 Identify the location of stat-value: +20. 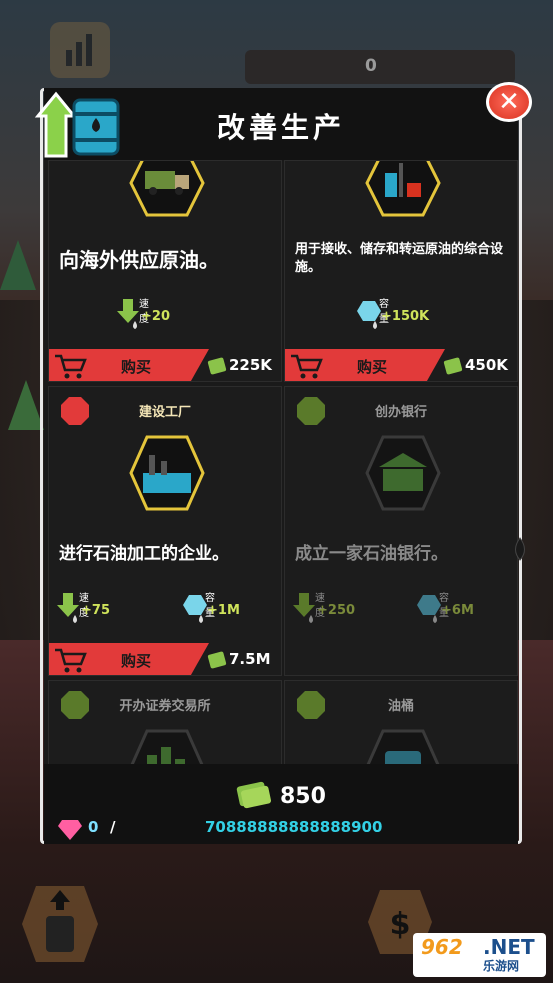
(155, 316).